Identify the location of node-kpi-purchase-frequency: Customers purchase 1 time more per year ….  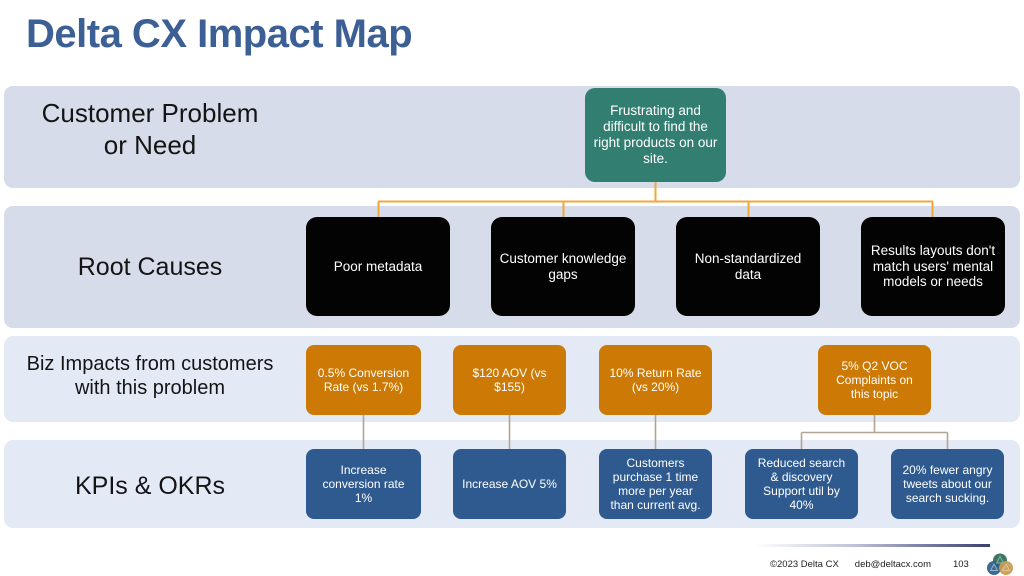
(655, 484).